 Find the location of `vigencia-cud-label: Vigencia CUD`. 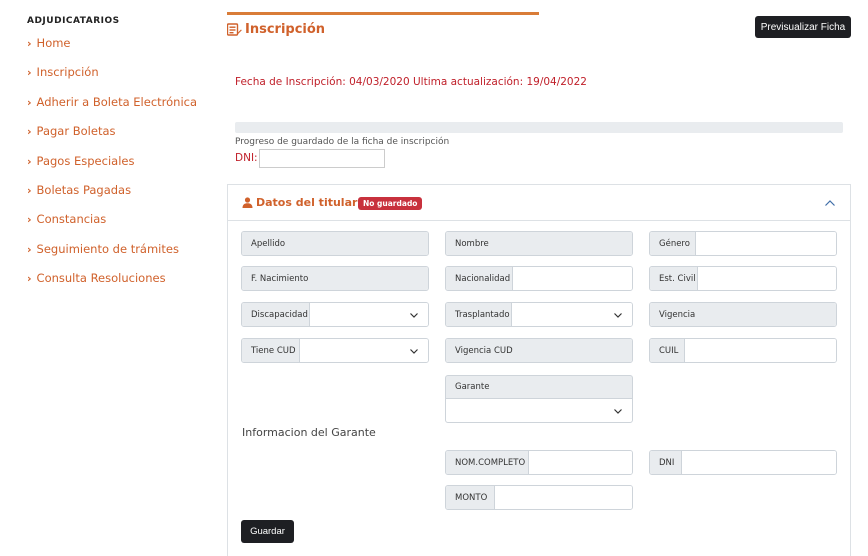

vigencia-cud-label: Vigencia CUD is located at coordinates (481, 350).